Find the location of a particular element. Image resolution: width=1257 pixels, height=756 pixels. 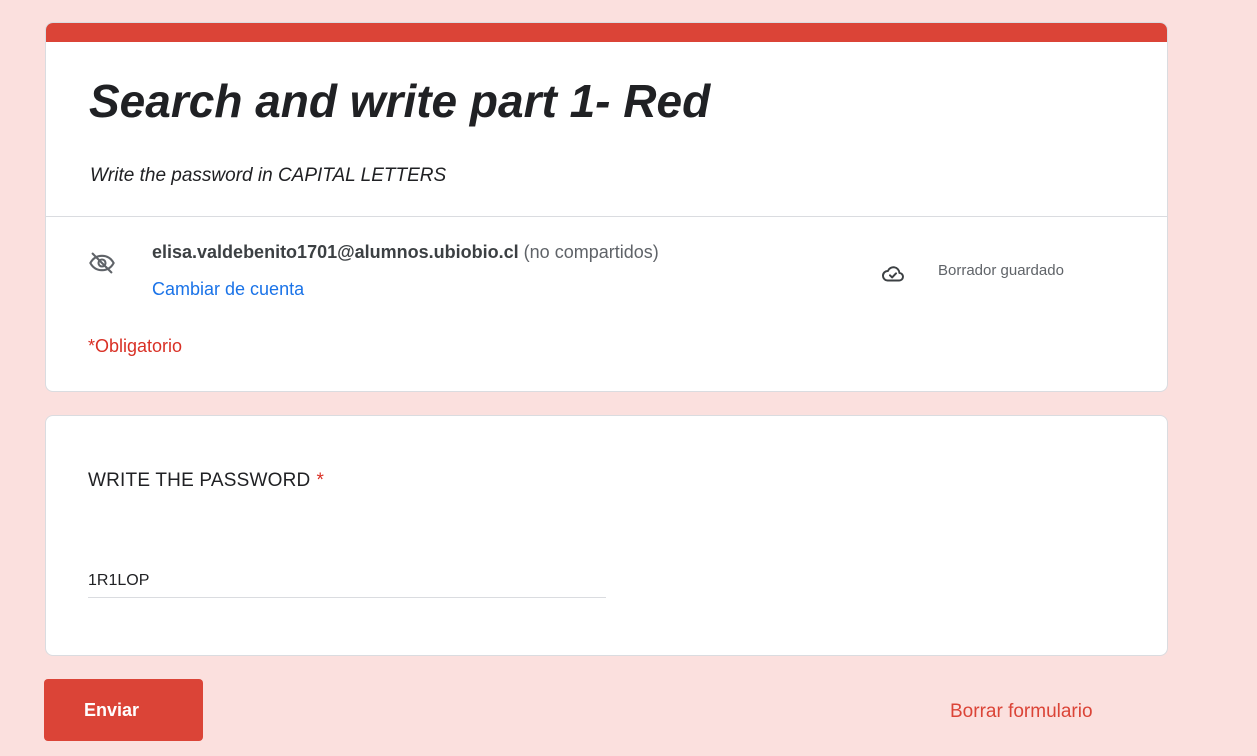

cloud-check-icon is located at coordinates (893, 274).